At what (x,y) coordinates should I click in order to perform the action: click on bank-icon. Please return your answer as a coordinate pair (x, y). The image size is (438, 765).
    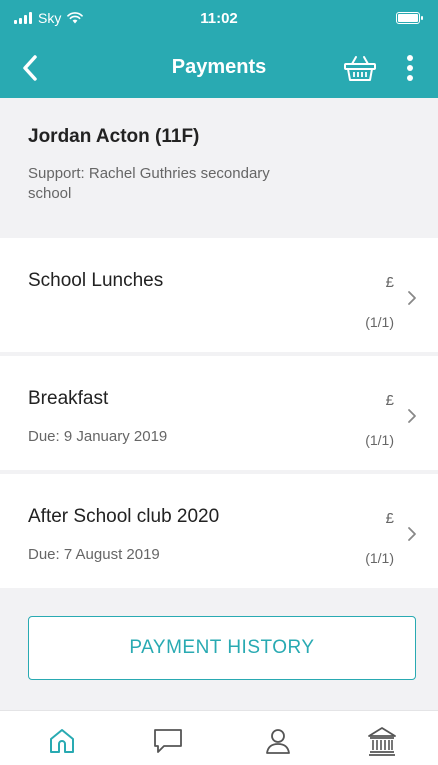
    Looking at the image, I should click on (382, 741).